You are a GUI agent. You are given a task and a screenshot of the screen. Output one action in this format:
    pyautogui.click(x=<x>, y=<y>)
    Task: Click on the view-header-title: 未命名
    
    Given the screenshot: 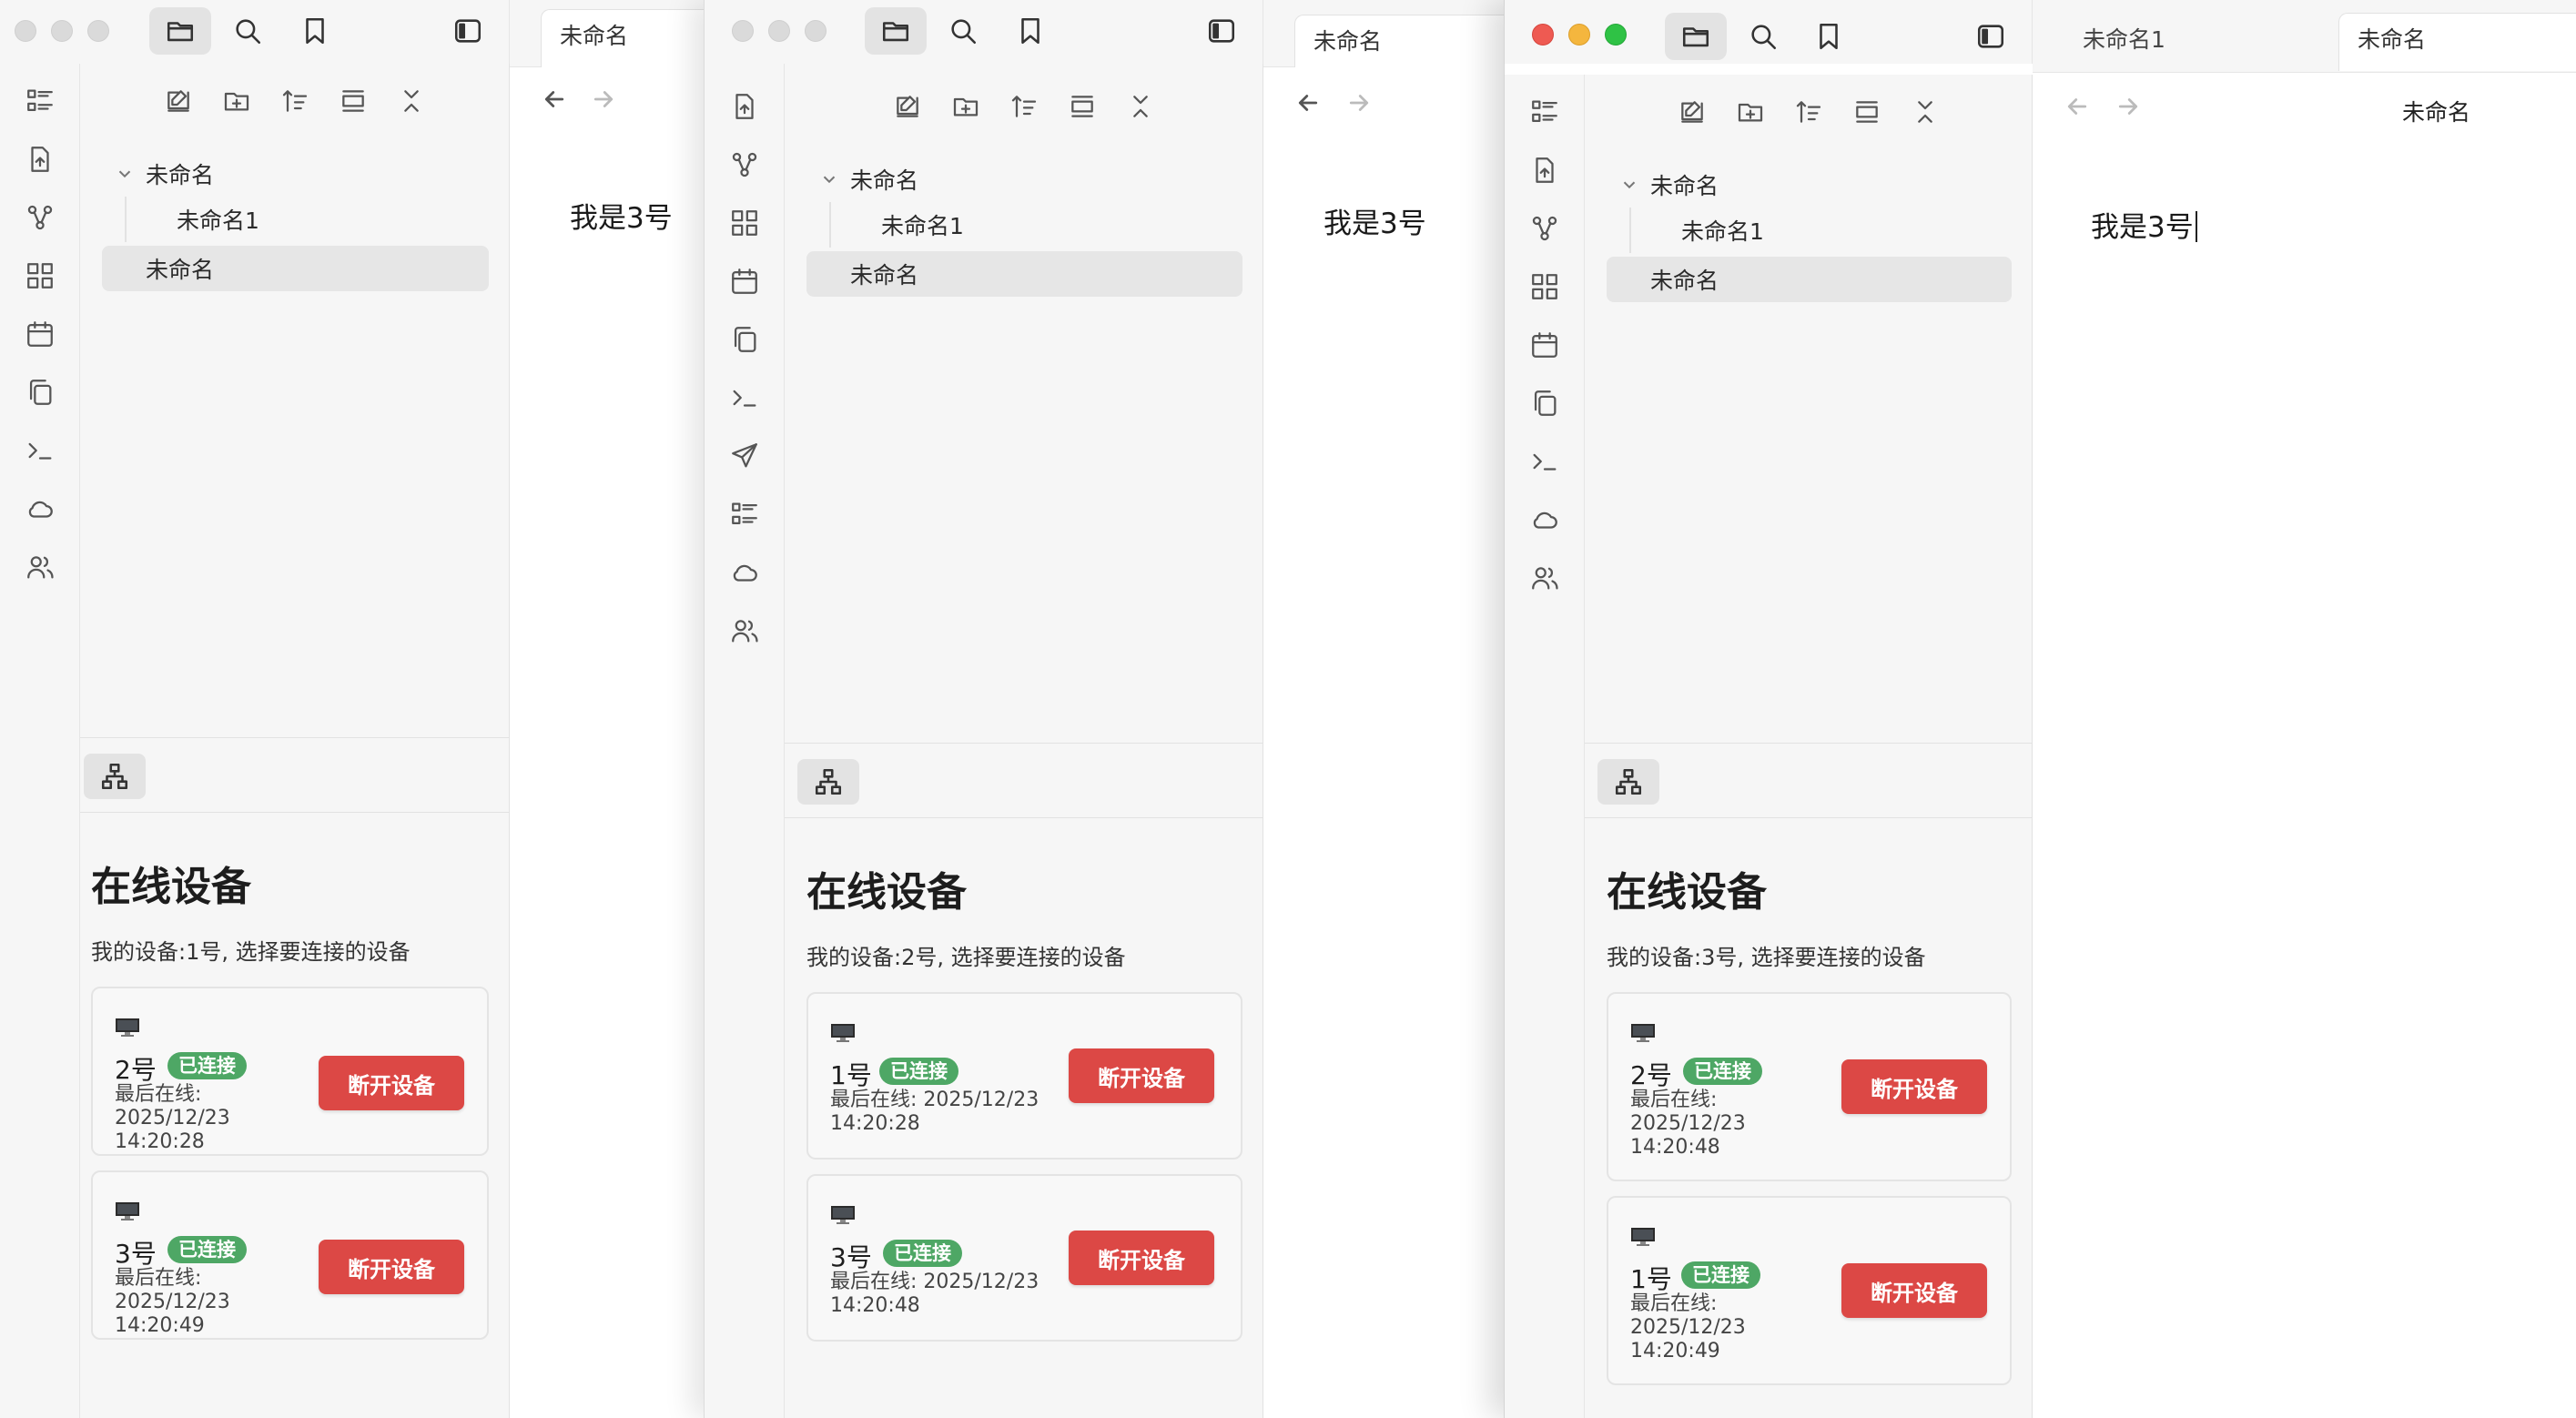 What is the action you would take?
    pyautogui.click(x=2436, y=111)
    